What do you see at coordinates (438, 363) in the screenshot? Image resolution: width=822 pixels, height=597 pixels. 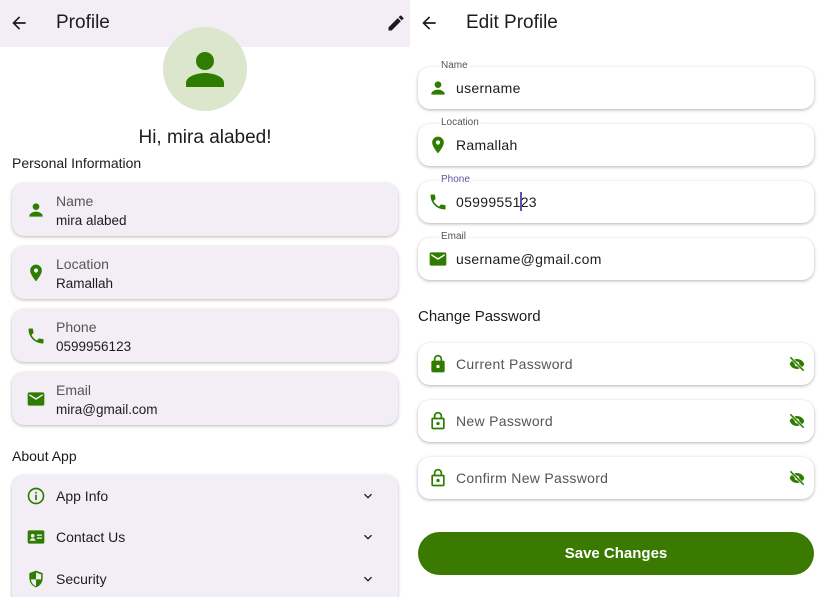 I see `lock-filled-icon` at bounding box center [438, 363].